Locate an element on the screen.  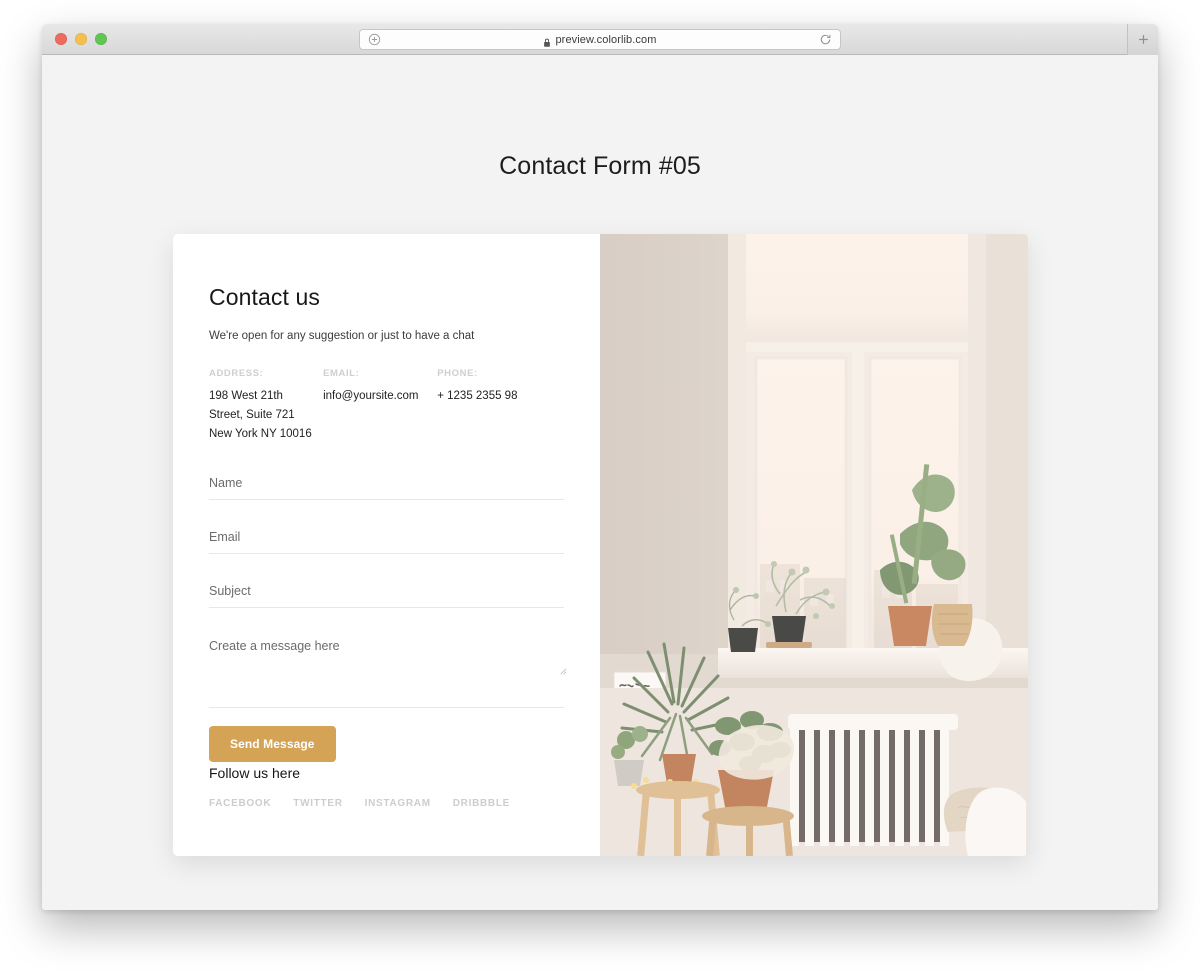
minimize-window-button is located at coordinates (81, 39).